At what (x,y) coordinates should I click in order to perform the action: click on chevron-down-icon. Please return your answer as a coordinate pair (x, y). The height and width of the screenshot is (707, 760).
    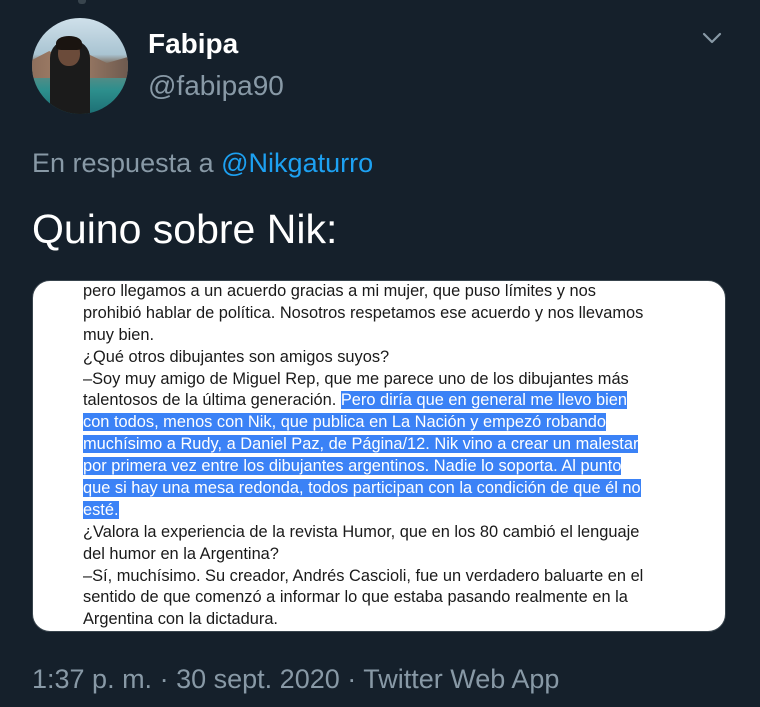
    Looking at the image, I should click on (712, 38).